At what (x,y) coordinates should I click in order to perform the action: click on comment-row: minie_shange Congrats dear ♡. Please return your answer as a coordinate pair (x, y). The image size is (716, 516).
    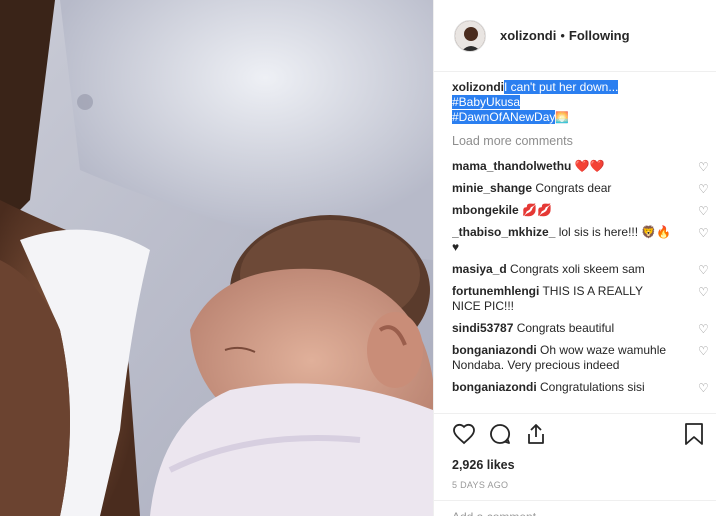
    Looking at the image, I should click on (581, 189).